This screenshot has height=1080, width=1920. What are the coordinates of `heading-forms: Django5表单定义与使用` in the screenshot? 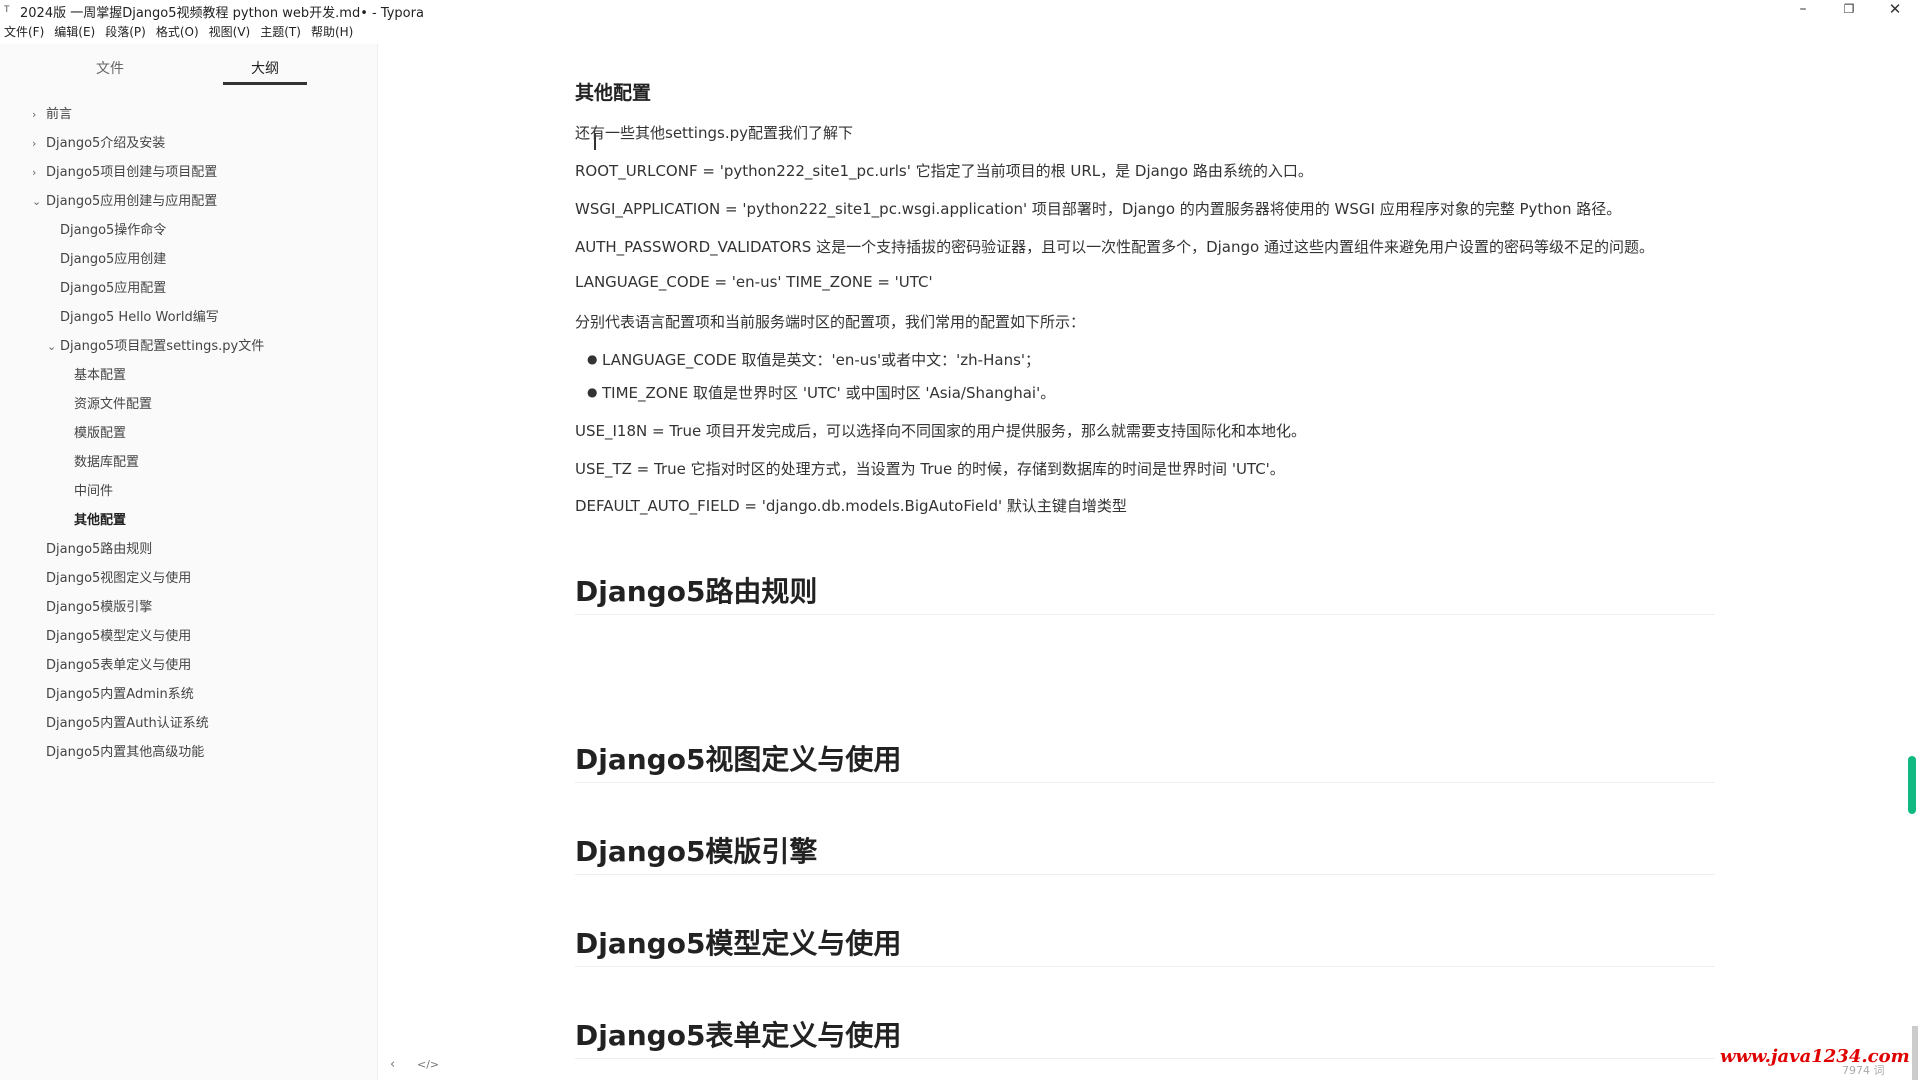 It's located at (1145, 1036).